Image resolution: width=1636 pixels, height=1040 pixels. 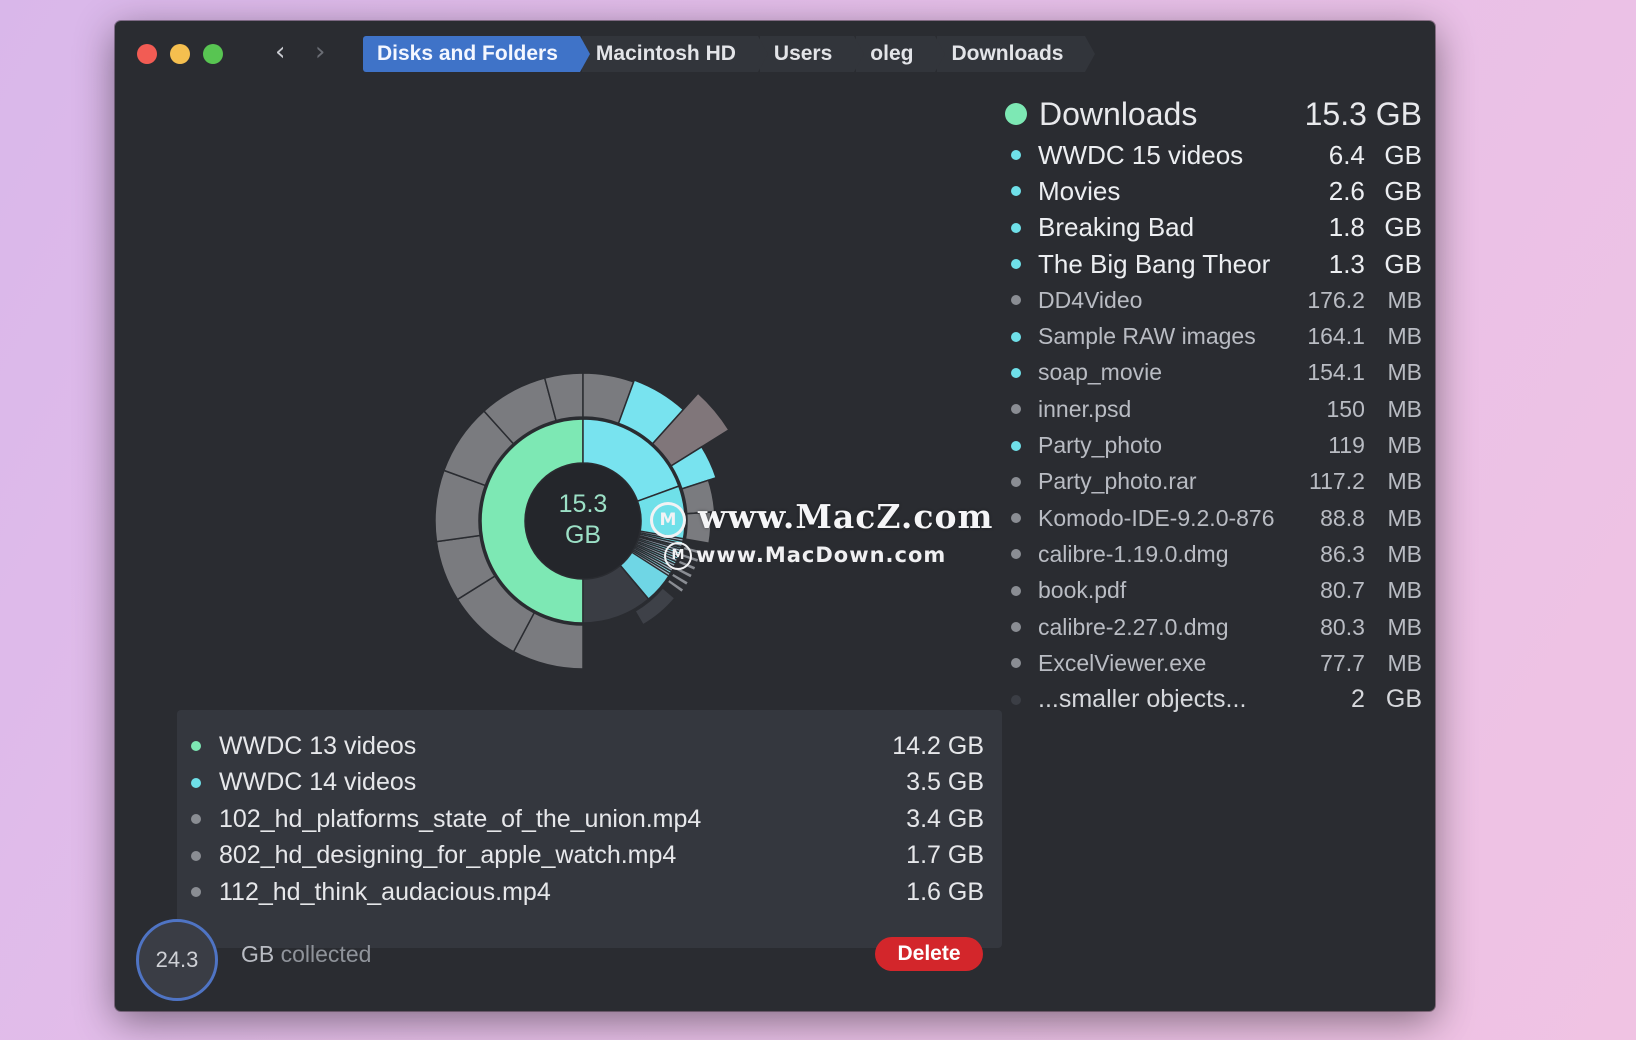 What do you see at coordinates (1082, 590) in the screenshot?
I see `item-name: book.pdf` at bounding box center [1082, 590].